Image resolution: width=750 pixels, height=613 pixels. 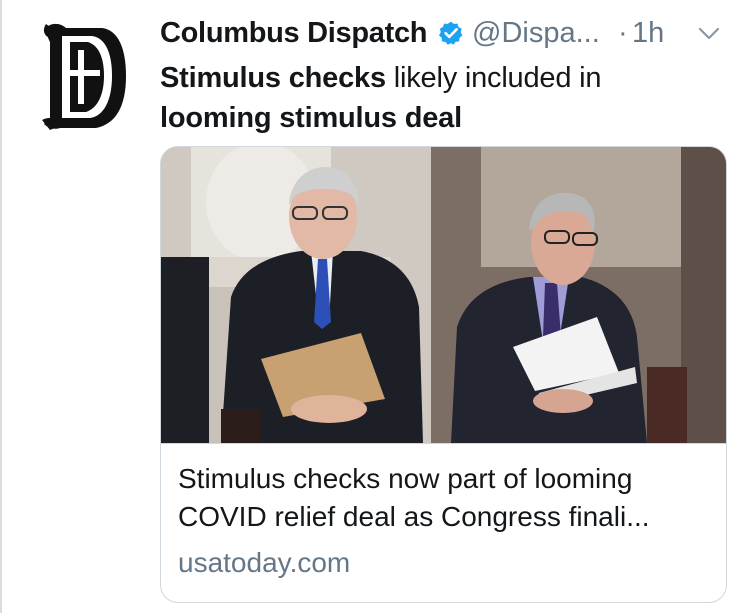 I want to click on blackletter-d-logo-icon, so click(x=84, y=76).